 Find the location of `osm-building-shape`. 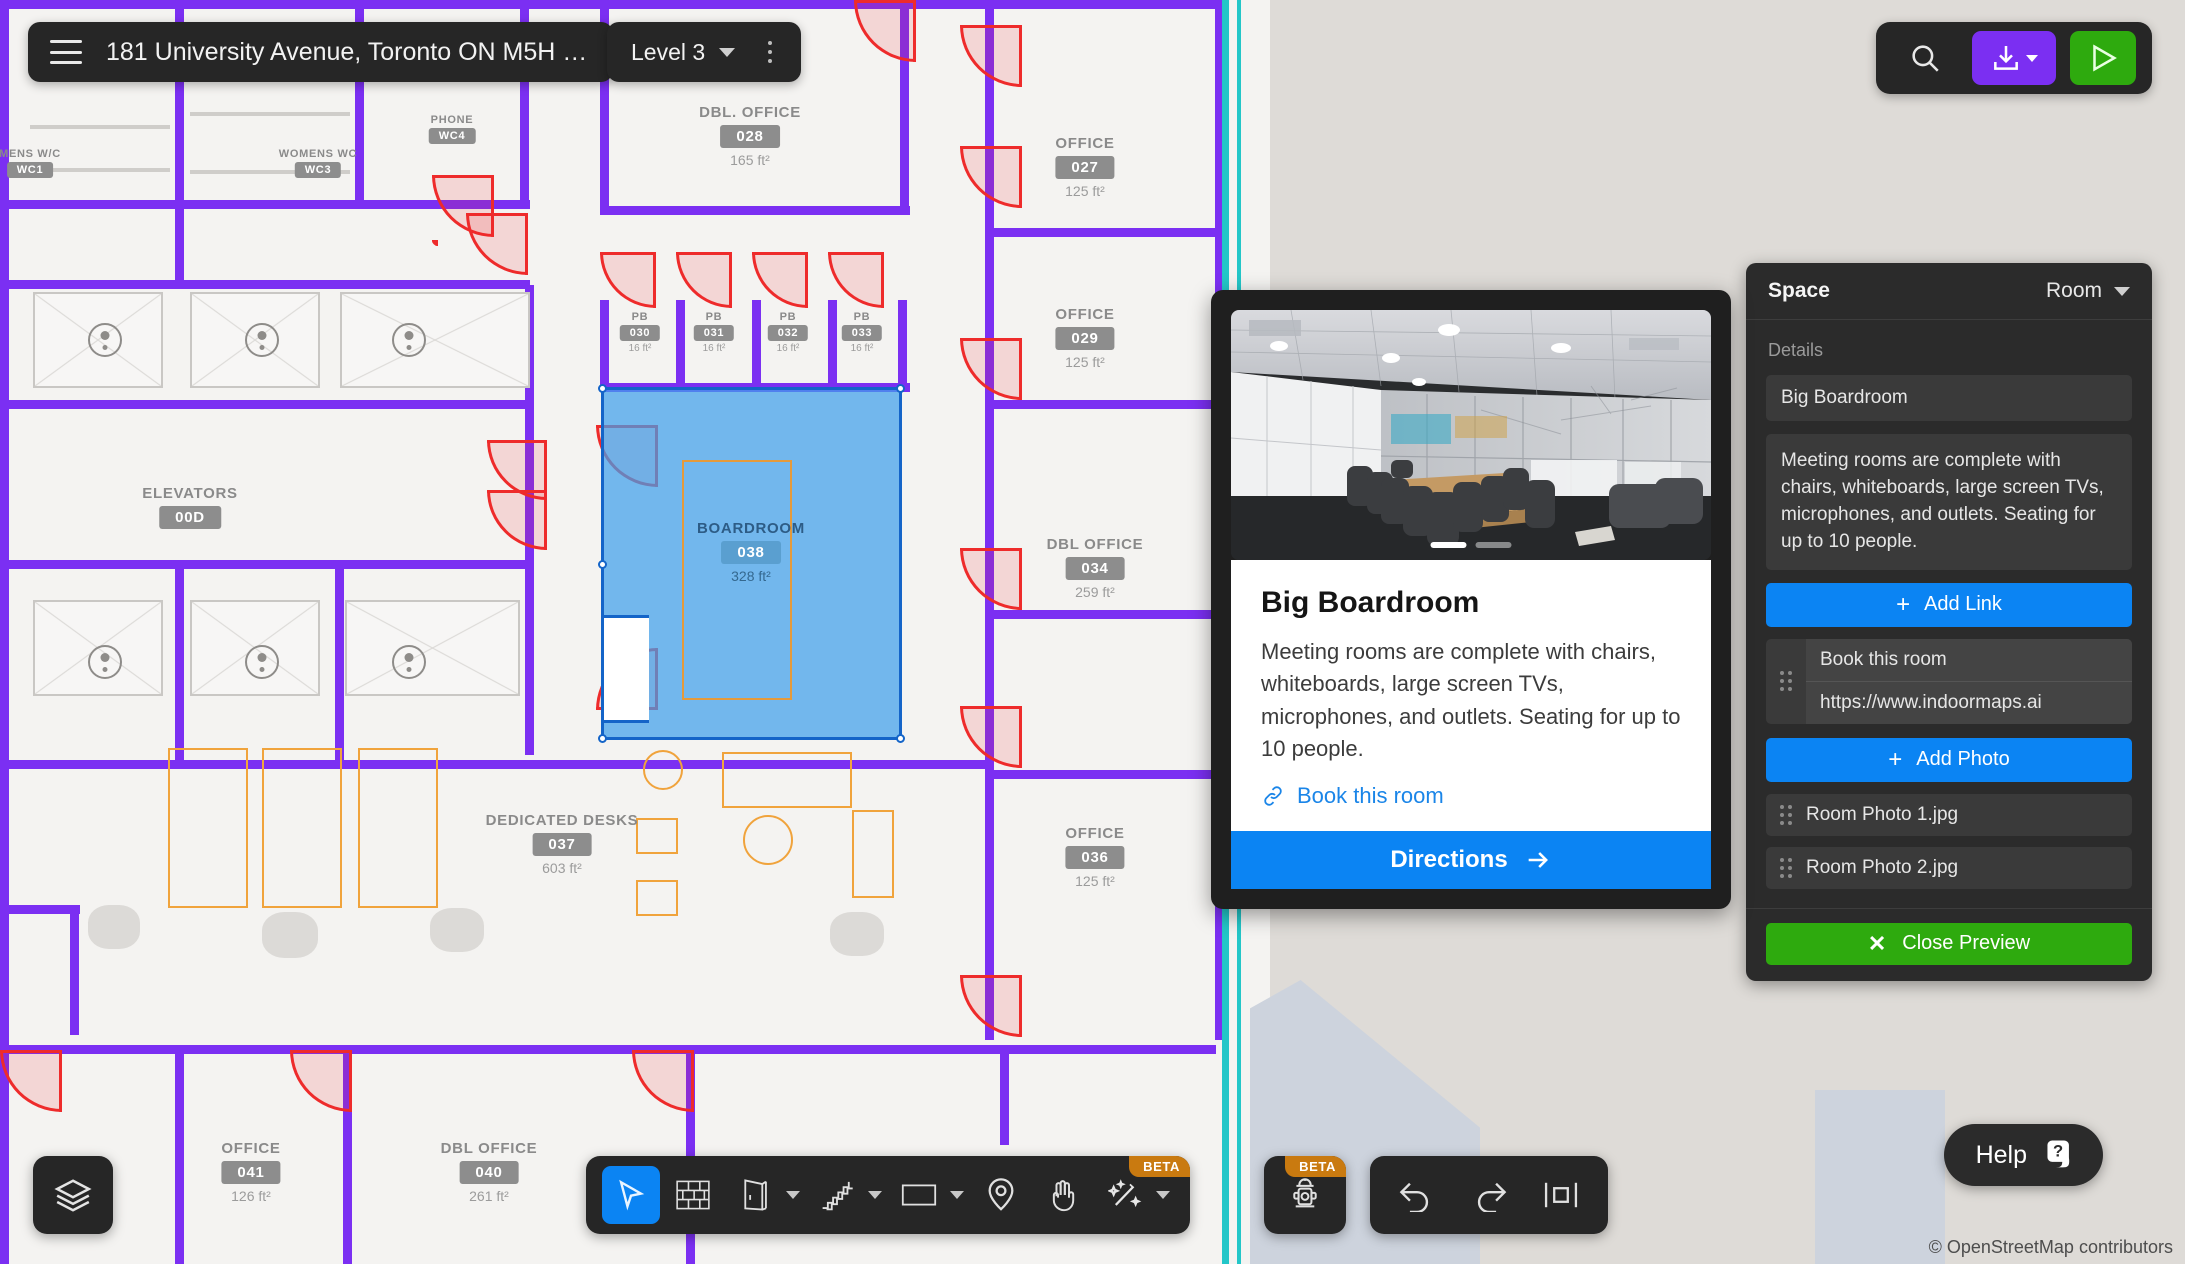

osm-building-shape is located at coordinates (1880, 1177).